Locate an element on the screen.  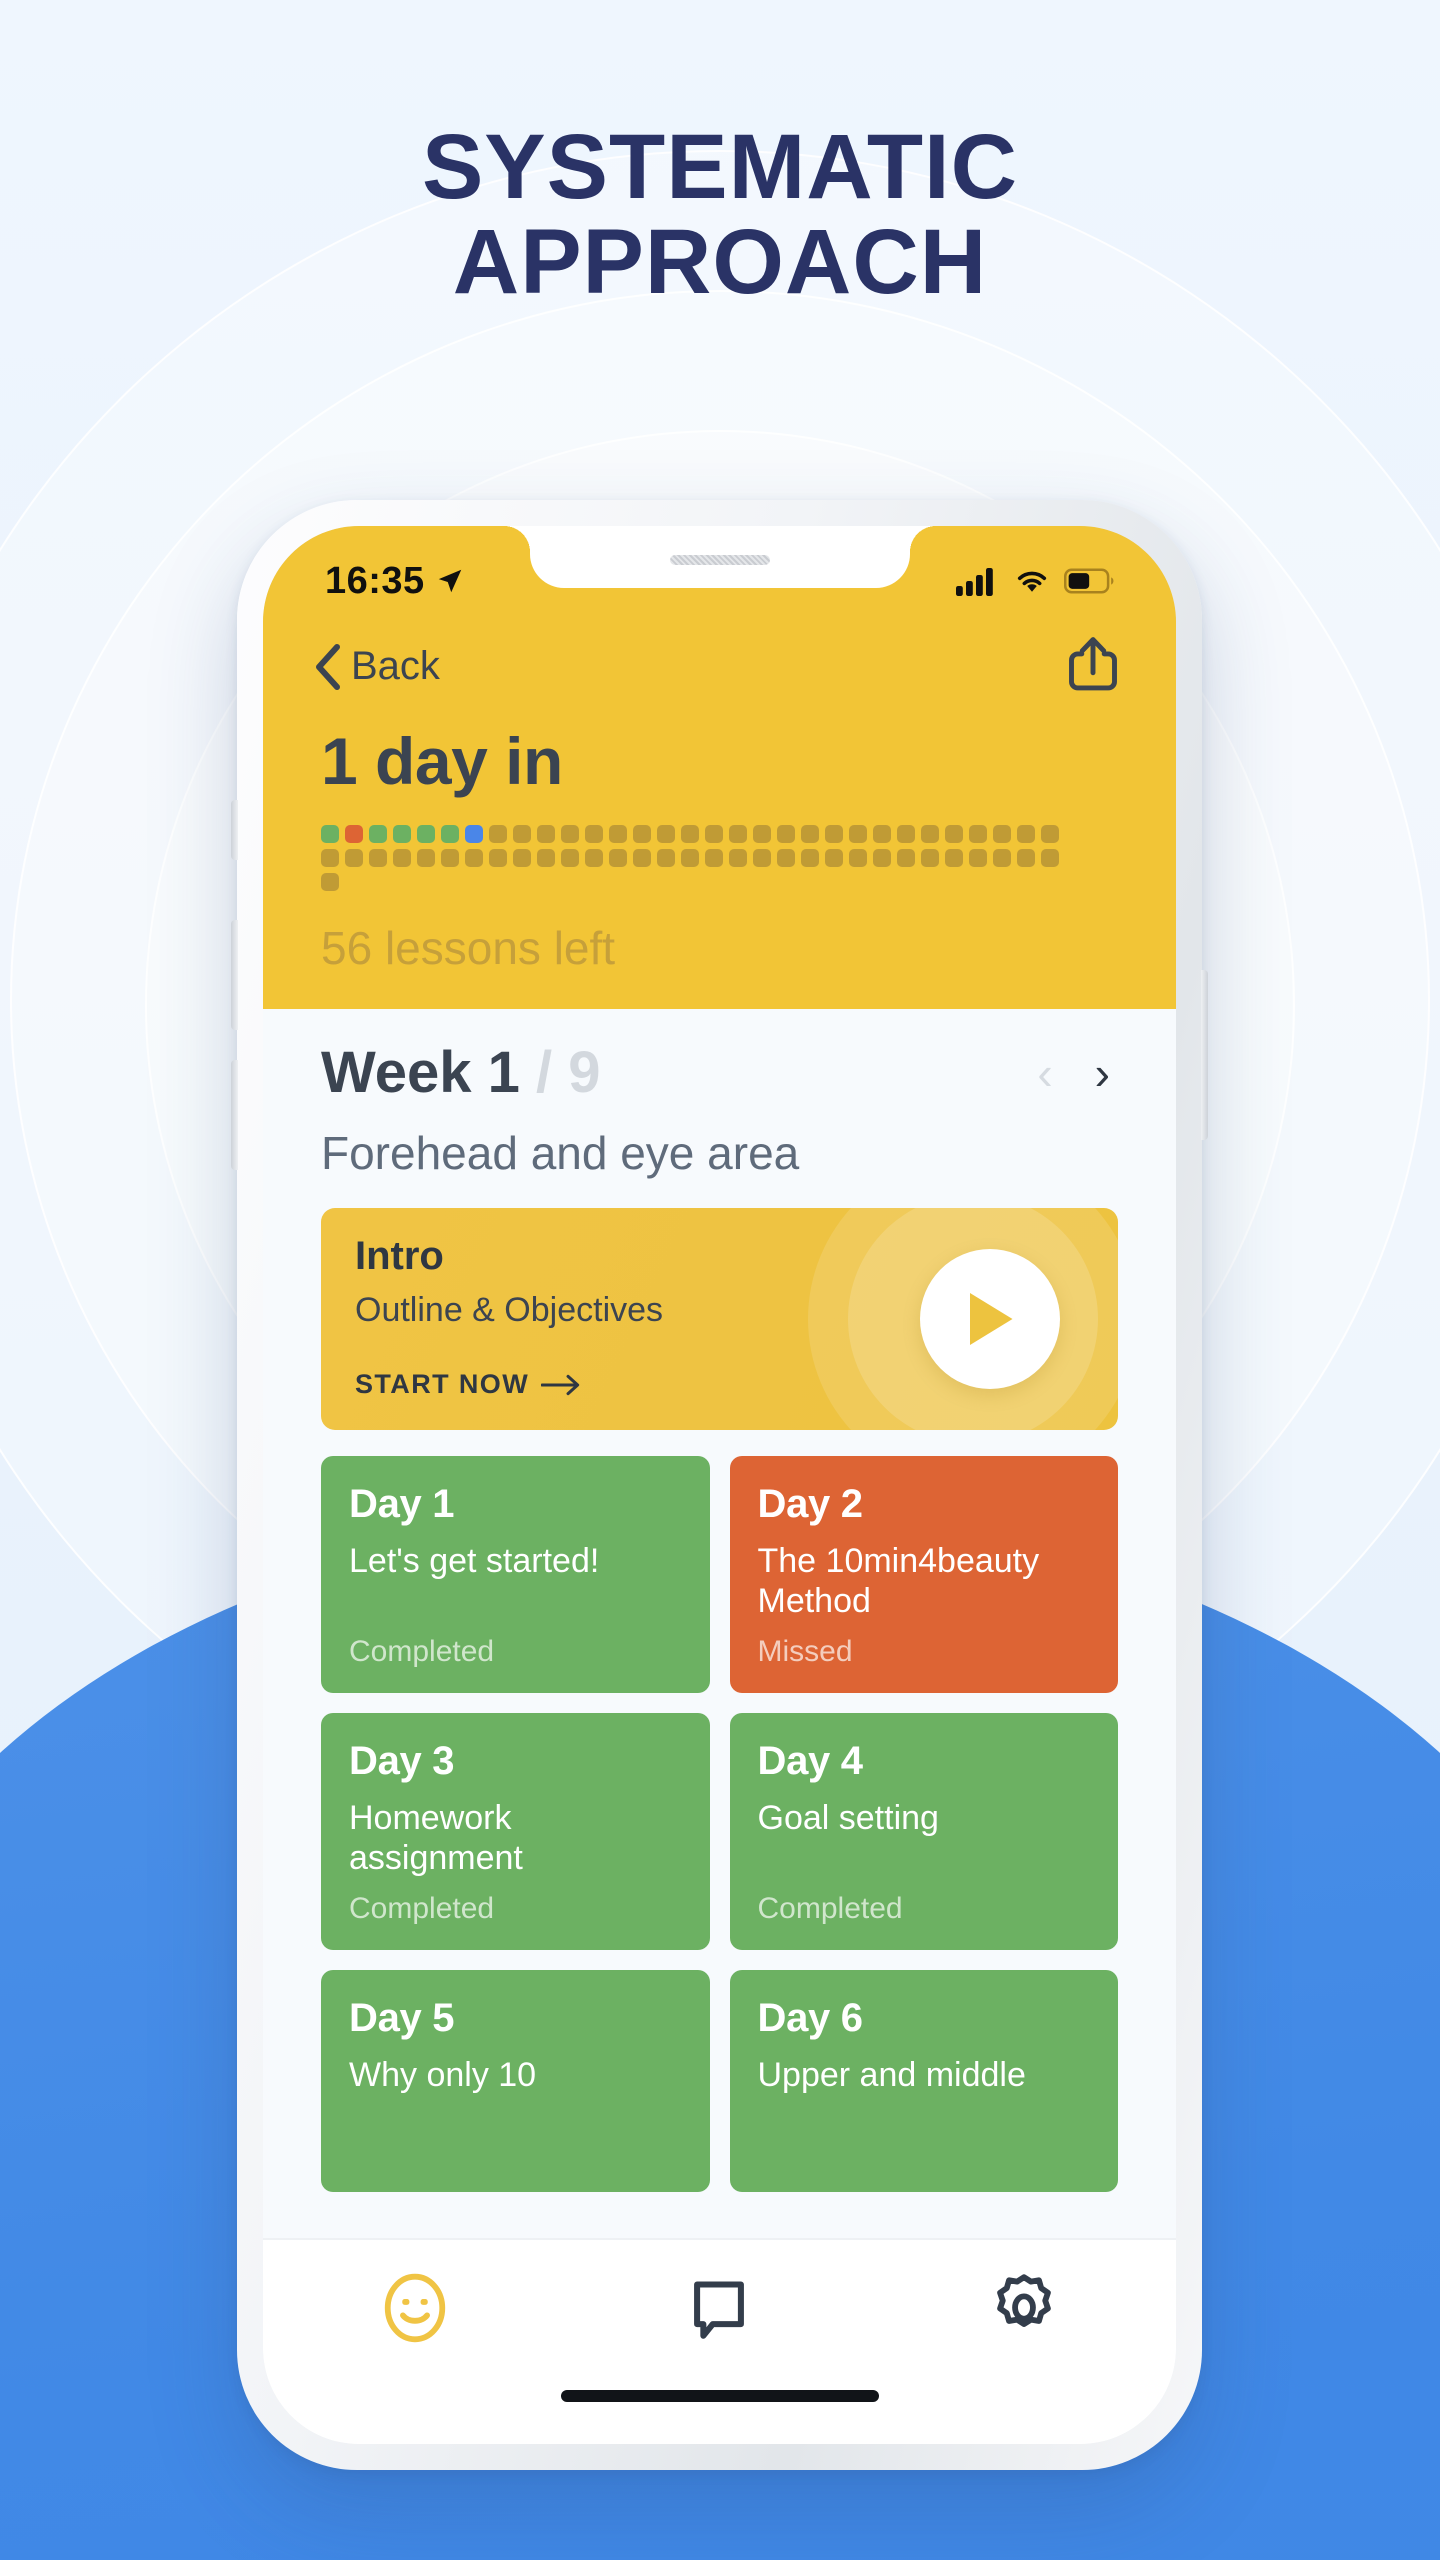
back-button-label: Back is located at coordinates (395, 666).